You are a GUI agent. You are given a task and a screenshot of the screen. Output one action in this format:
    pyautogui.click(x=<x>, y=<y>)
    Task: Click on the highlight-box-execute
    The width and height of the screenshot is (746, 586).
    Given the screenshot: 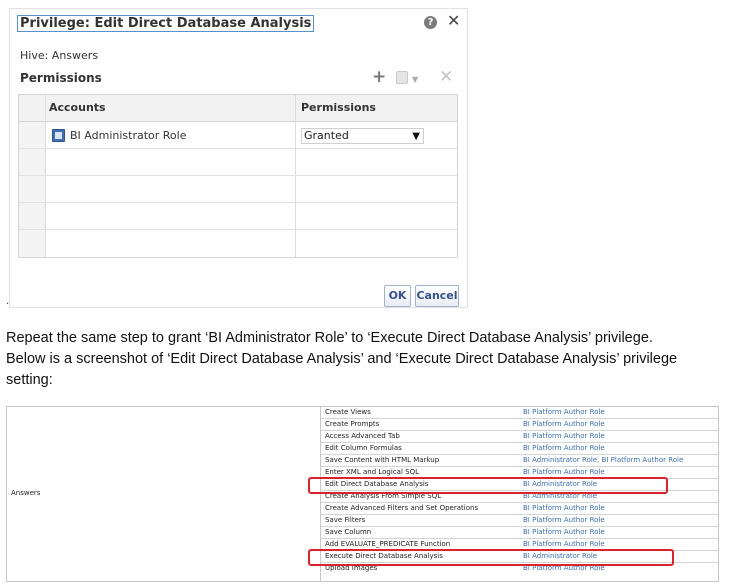 What is the action you would take?
    pyautogui.click(x=491, y=557)
    